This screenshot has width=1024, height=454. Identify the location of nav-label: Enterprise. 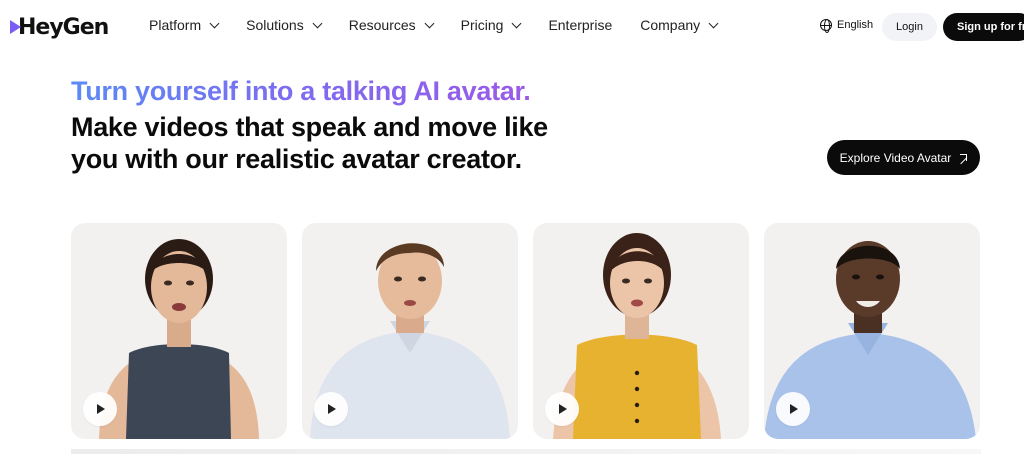
(580, 25).